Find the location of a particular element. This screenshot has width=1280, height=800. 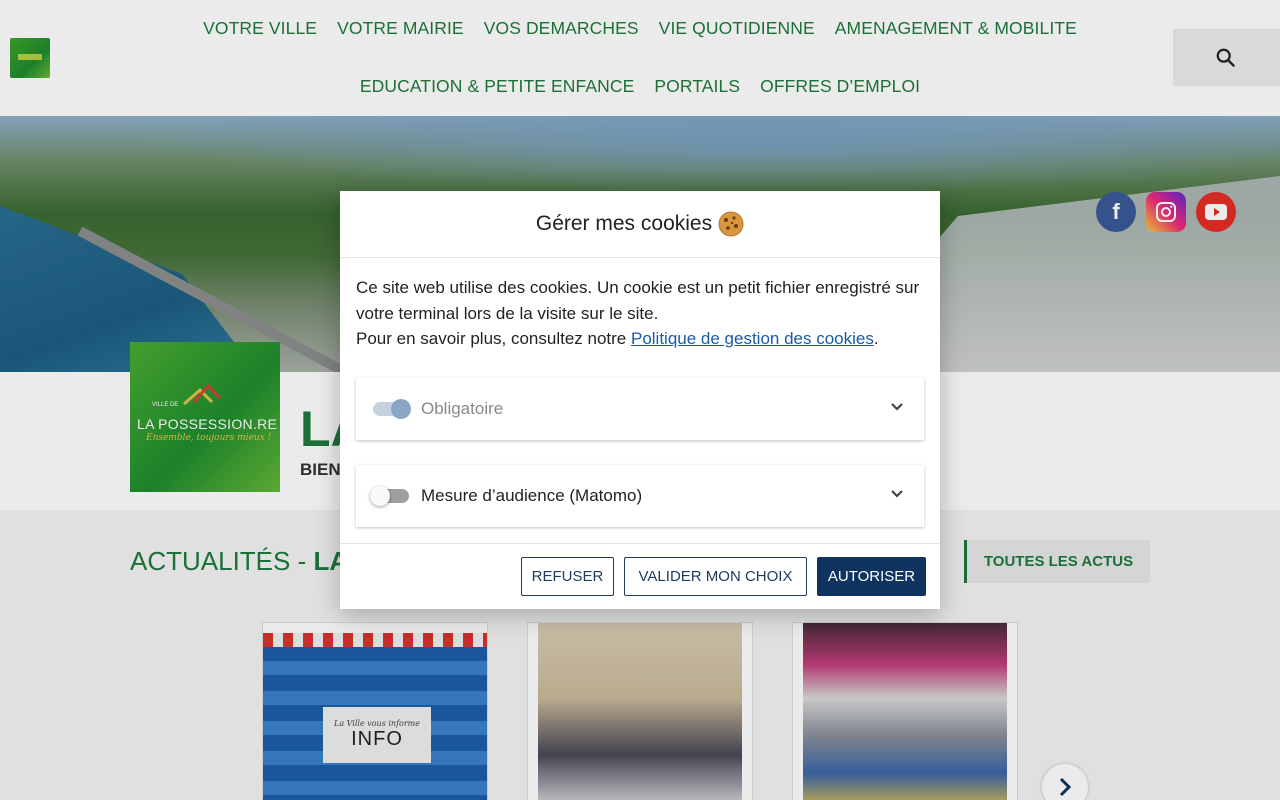

cookie-icon is located at coordinates (731, 224).